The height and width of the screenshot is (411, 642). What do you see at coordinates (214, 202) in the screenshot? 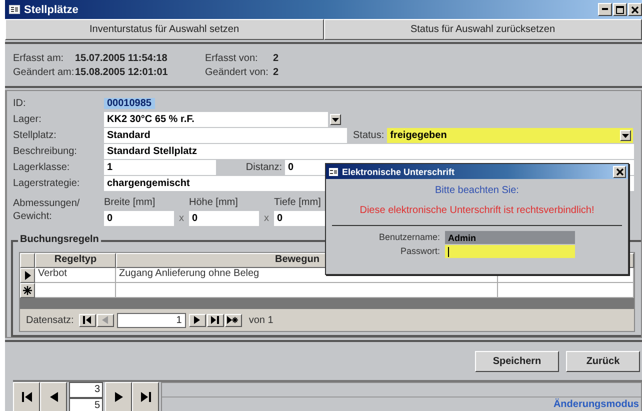
I see `field-label: Höhe [mm]` at bounding box center [214, 202].